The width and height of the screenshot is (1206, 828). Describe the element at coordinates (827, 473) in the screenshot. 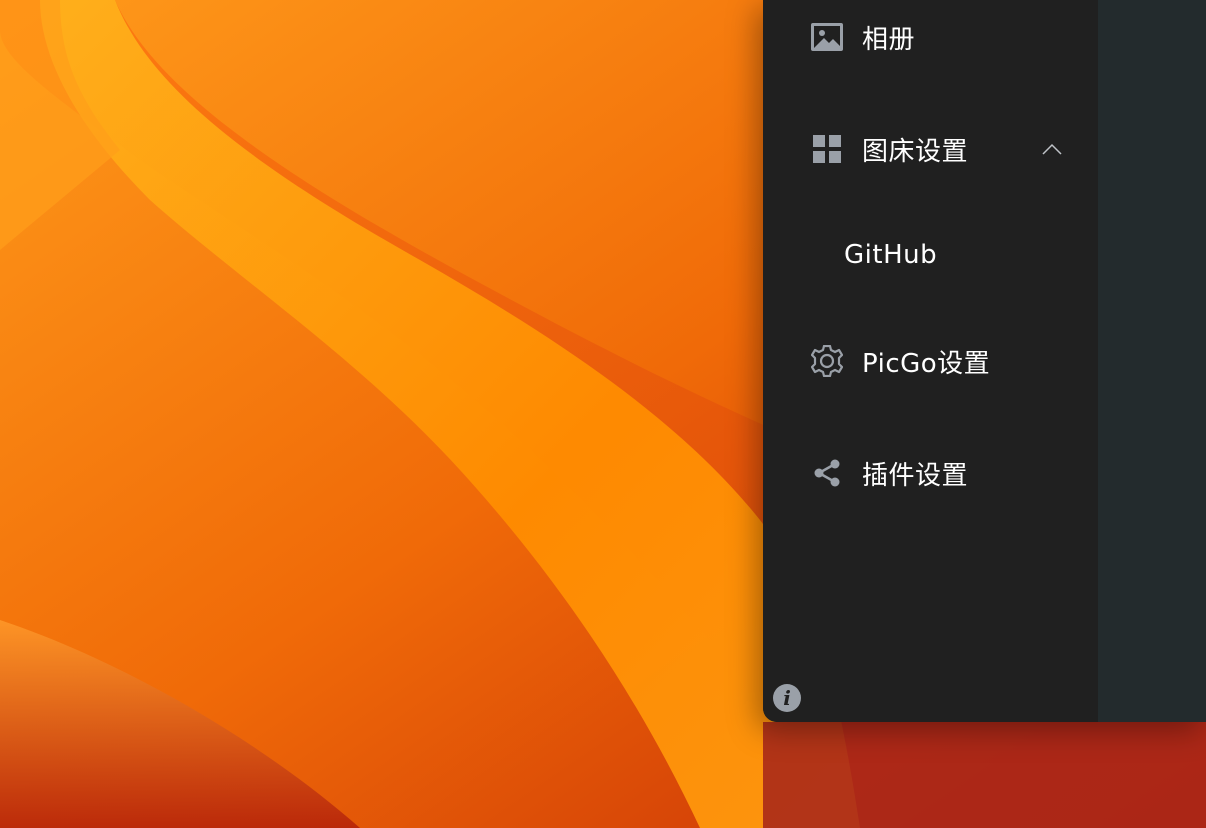

I see `share-icon` at that location.